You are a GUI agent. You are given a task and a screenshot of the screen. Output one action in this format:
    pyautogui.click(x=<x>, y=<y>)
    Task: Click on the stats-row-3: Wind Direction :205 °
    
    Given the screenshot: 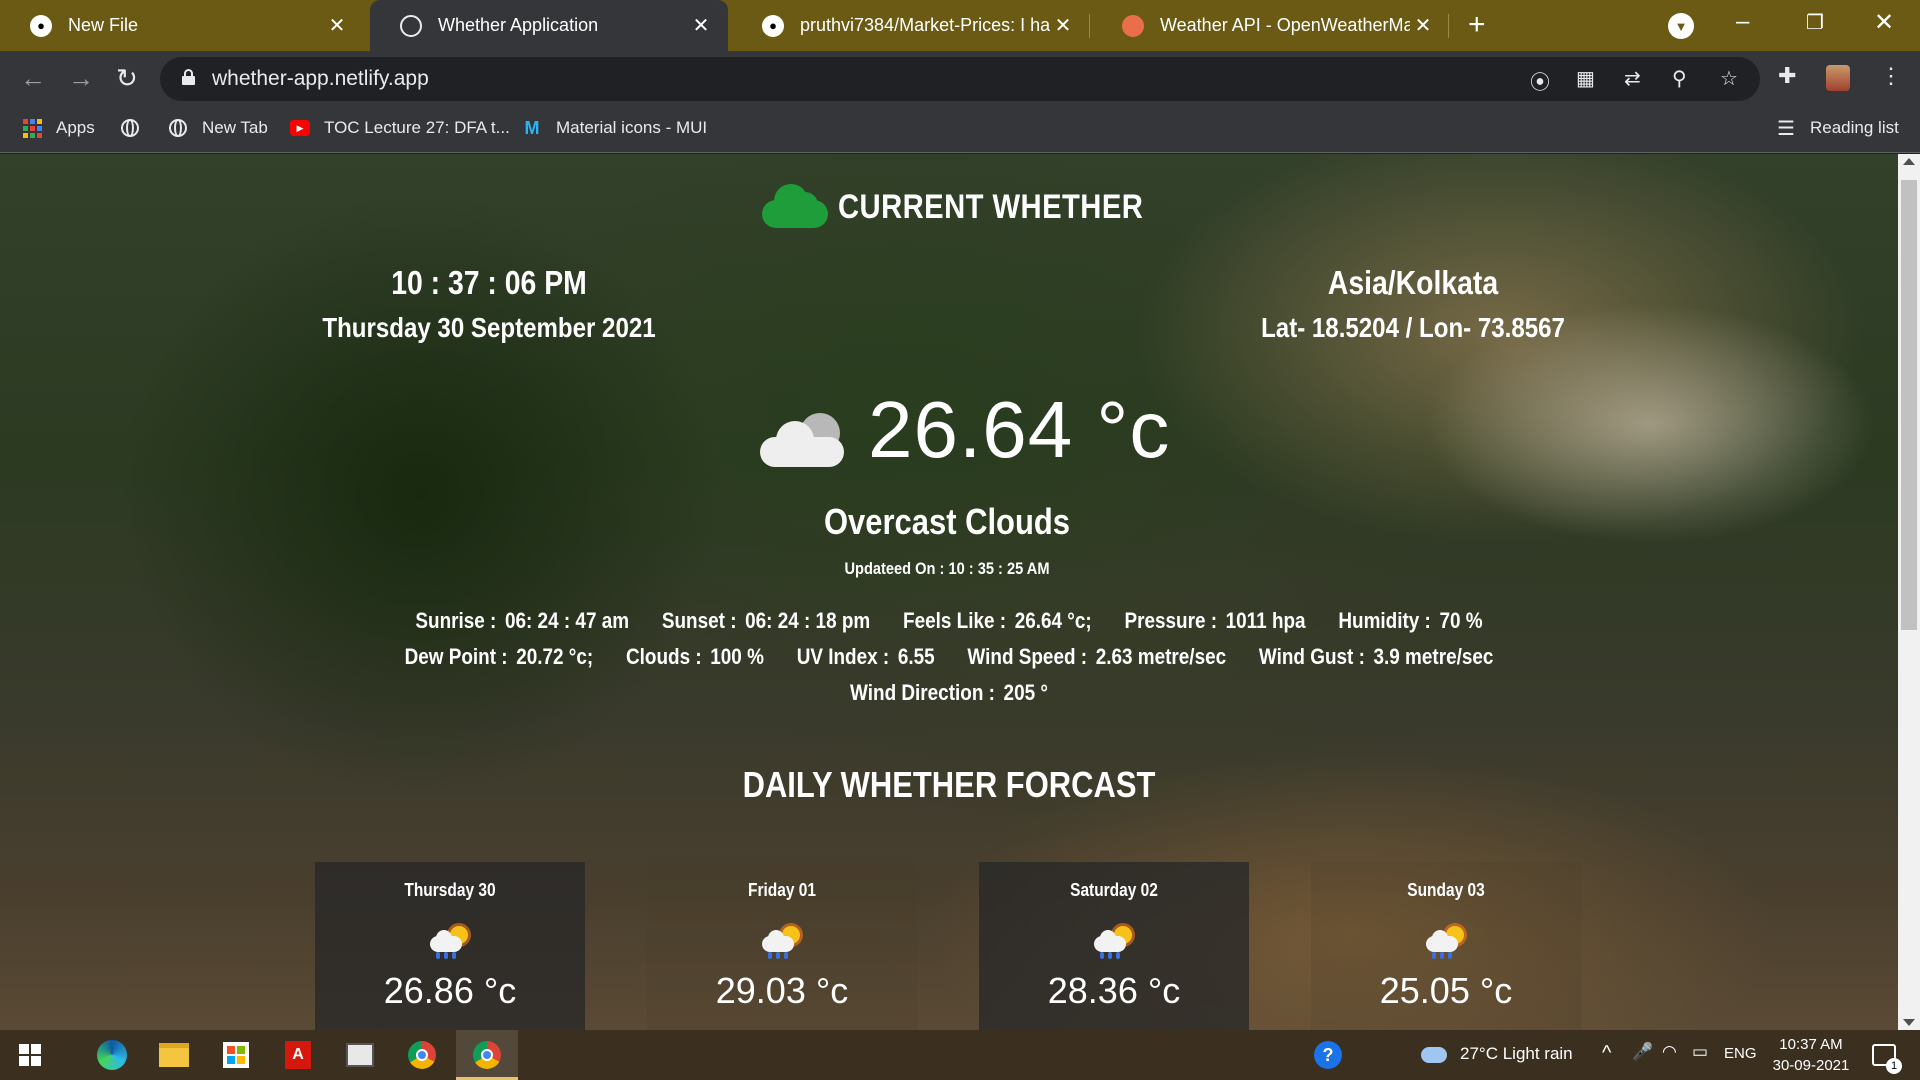 What is the action you would take?
    pyautogui.click(x=949, y=693)
    